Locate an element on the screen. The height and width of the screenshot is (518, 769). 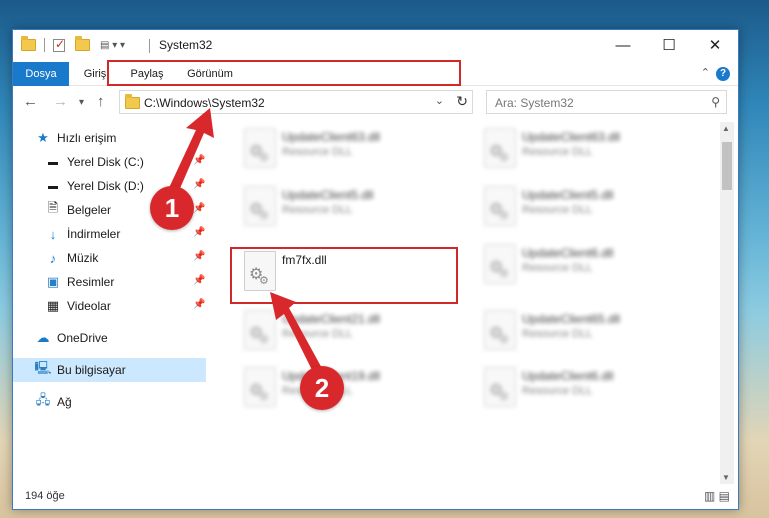
collapse-ribbon-icon: ⌃ is located at coordinates (705, 72).